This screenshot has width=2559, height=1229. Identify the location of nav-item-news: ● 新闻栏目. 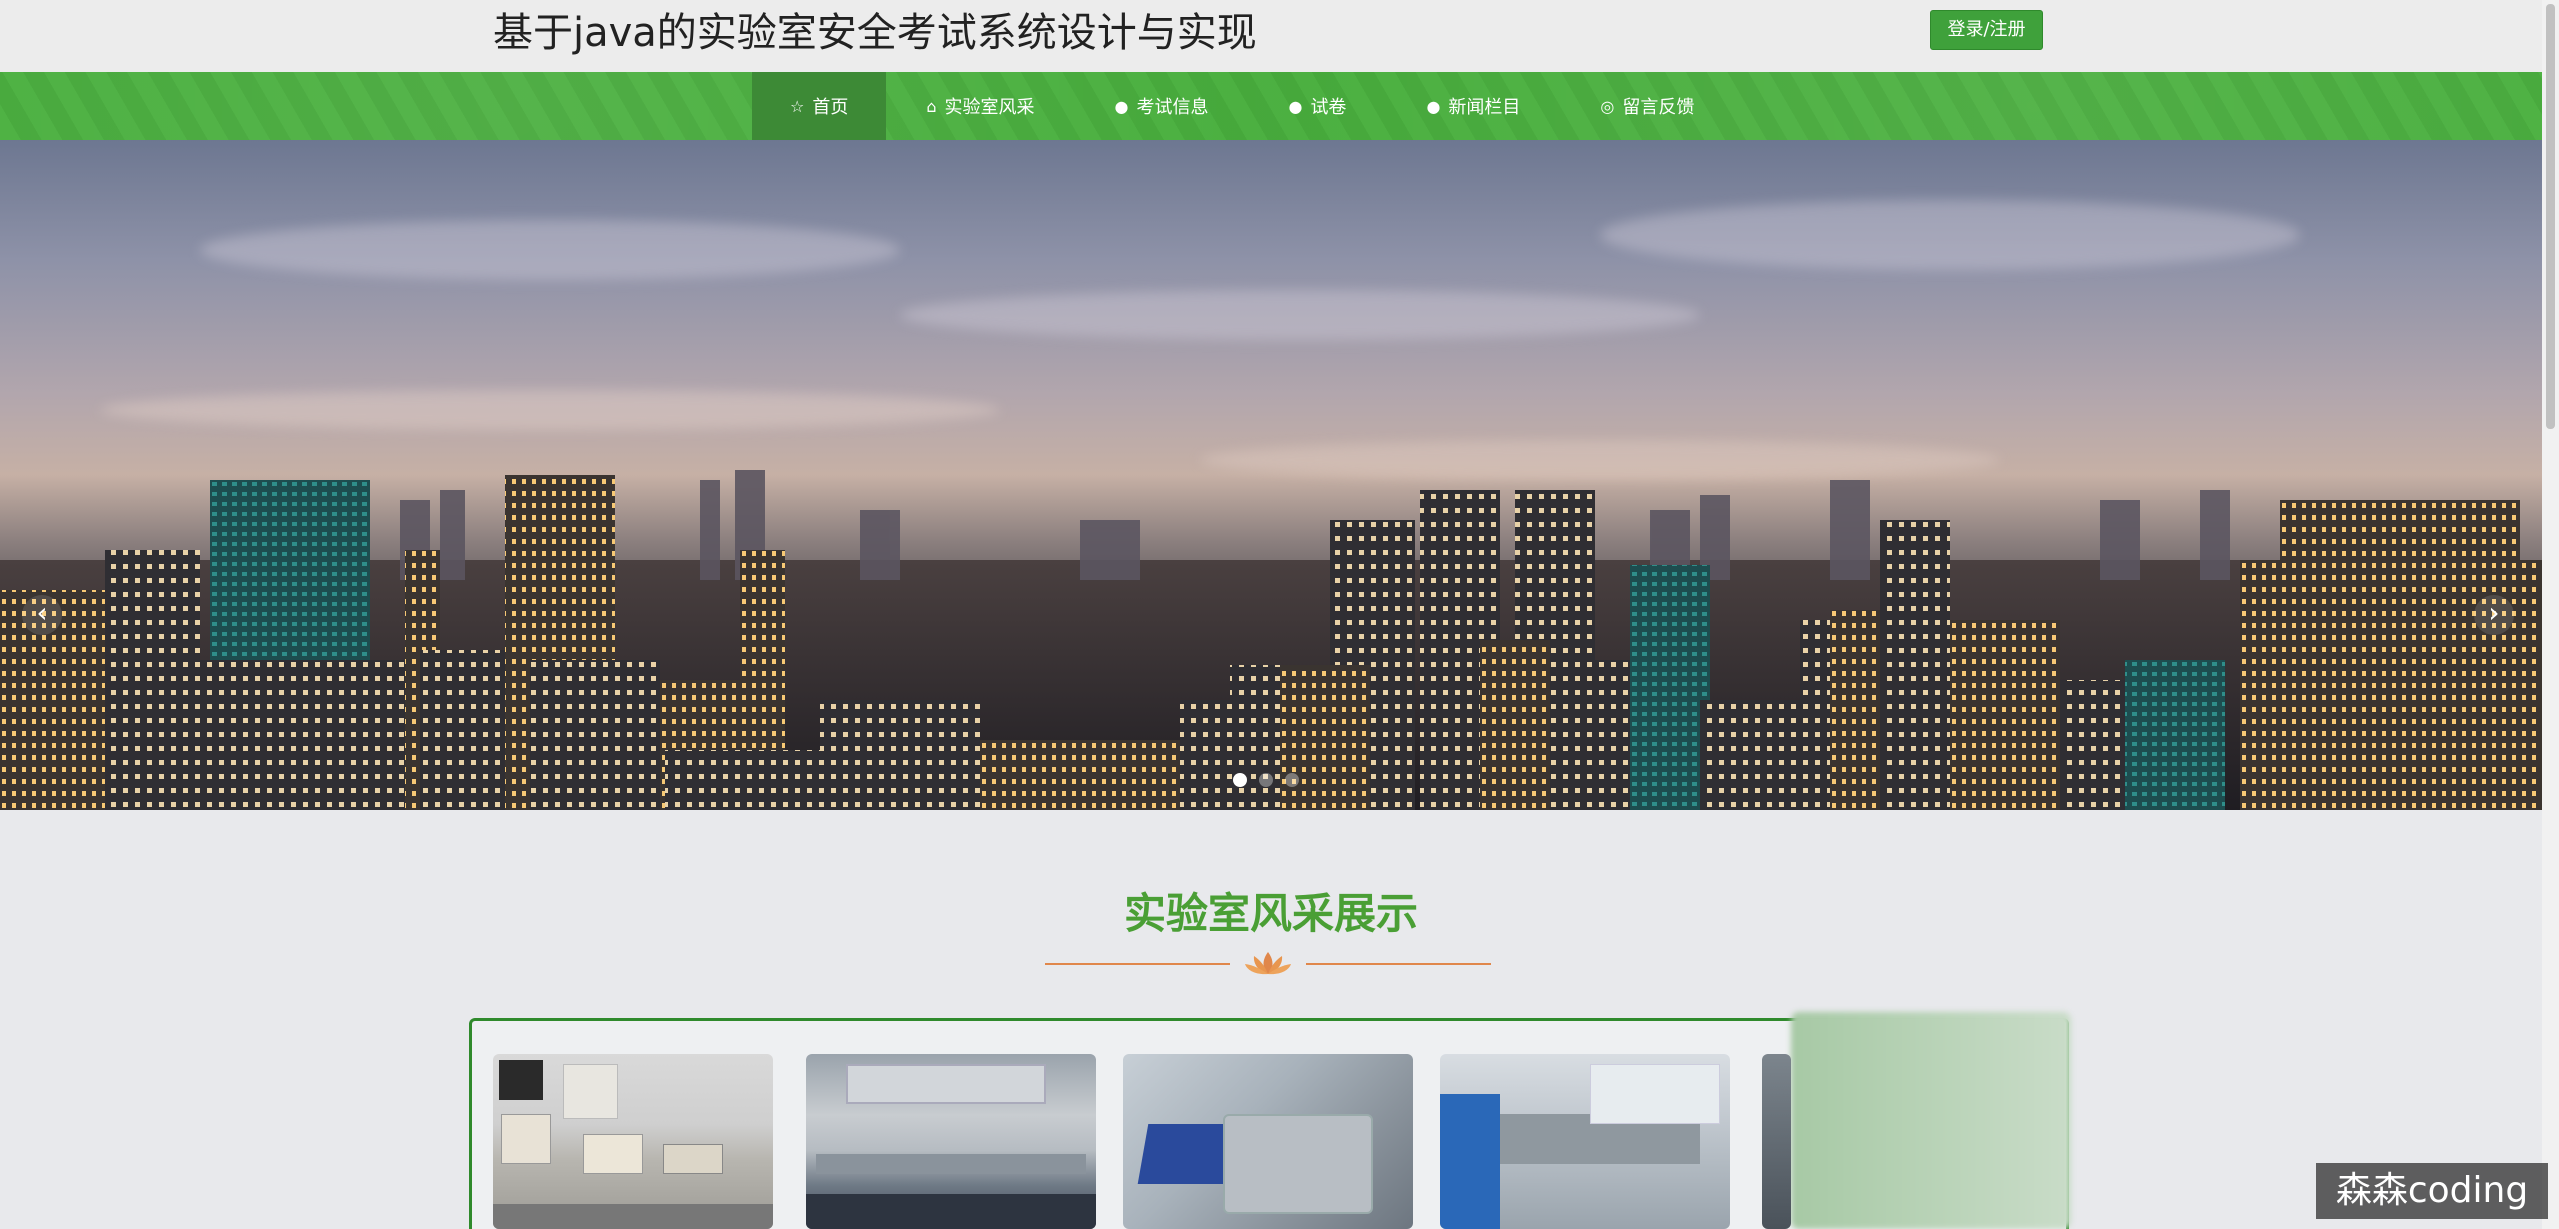
(1473, 106).